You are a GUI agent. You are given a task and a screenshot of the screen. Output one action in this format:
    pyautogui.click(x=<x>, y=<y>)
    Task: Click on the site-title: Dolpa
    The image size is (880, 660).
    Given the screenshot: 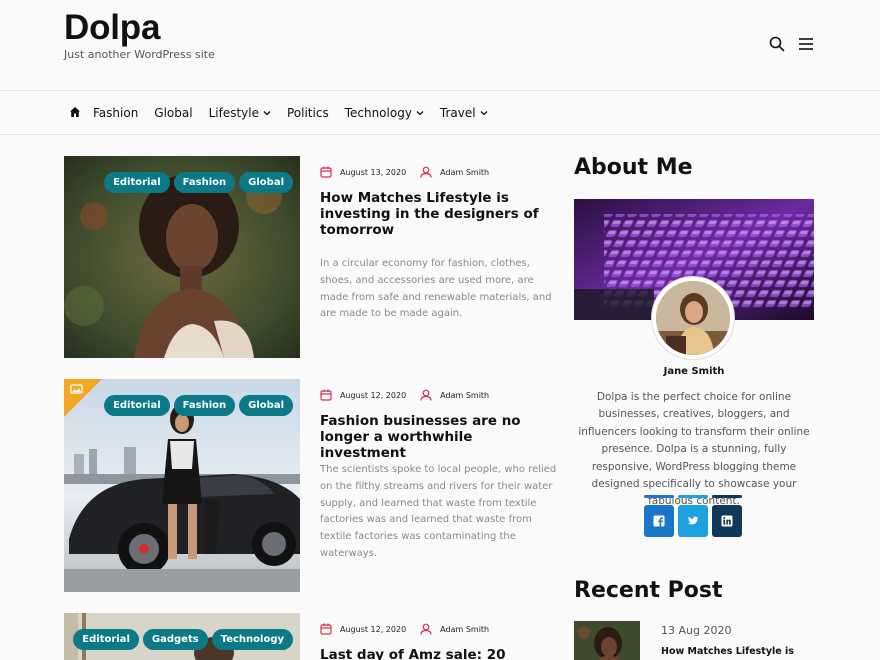 What is the action you would take?
    pyautogui.click(x=112, y=28)
    